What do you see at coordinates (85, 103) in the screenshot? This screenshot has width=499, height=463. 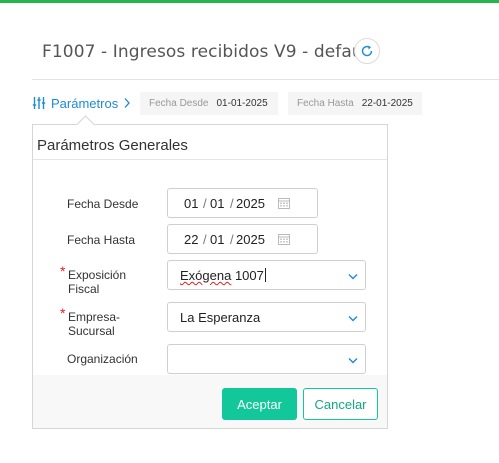 I see `parameters-label: Parámetros` at bounding box center [85, 103].